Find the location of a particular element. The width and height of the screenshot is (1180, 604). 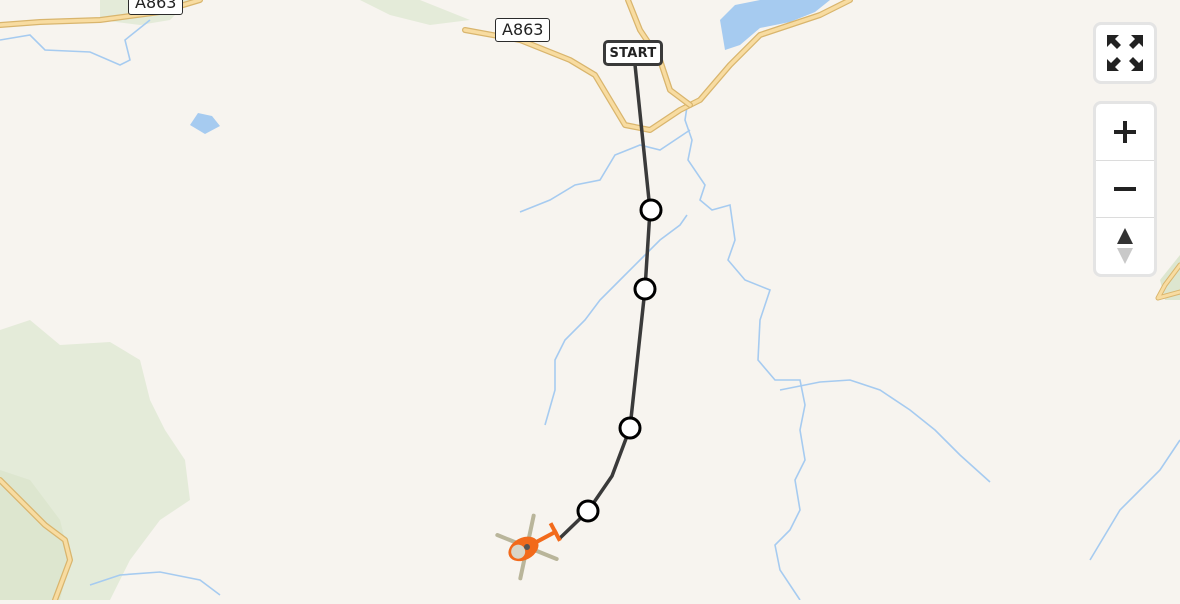

fullscreen-icon is located at coordinates (1125, 53).